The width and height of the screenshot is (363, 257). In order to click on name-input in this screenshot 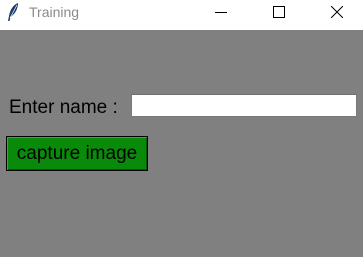, I will do `click(244, 105)`.